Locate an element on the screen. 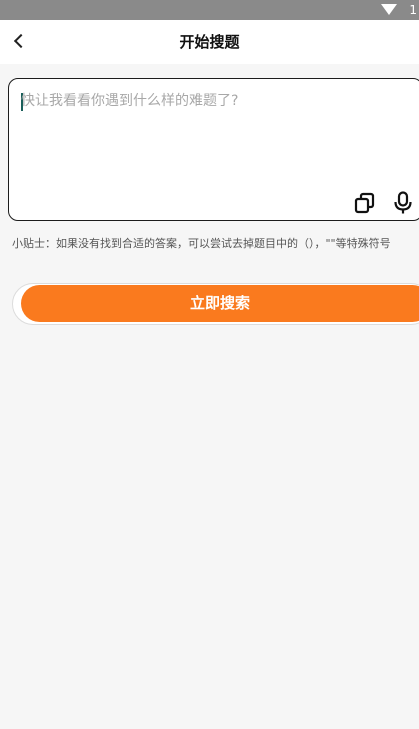  status-indicator-text: 1 is located at coordinates (413, 10).